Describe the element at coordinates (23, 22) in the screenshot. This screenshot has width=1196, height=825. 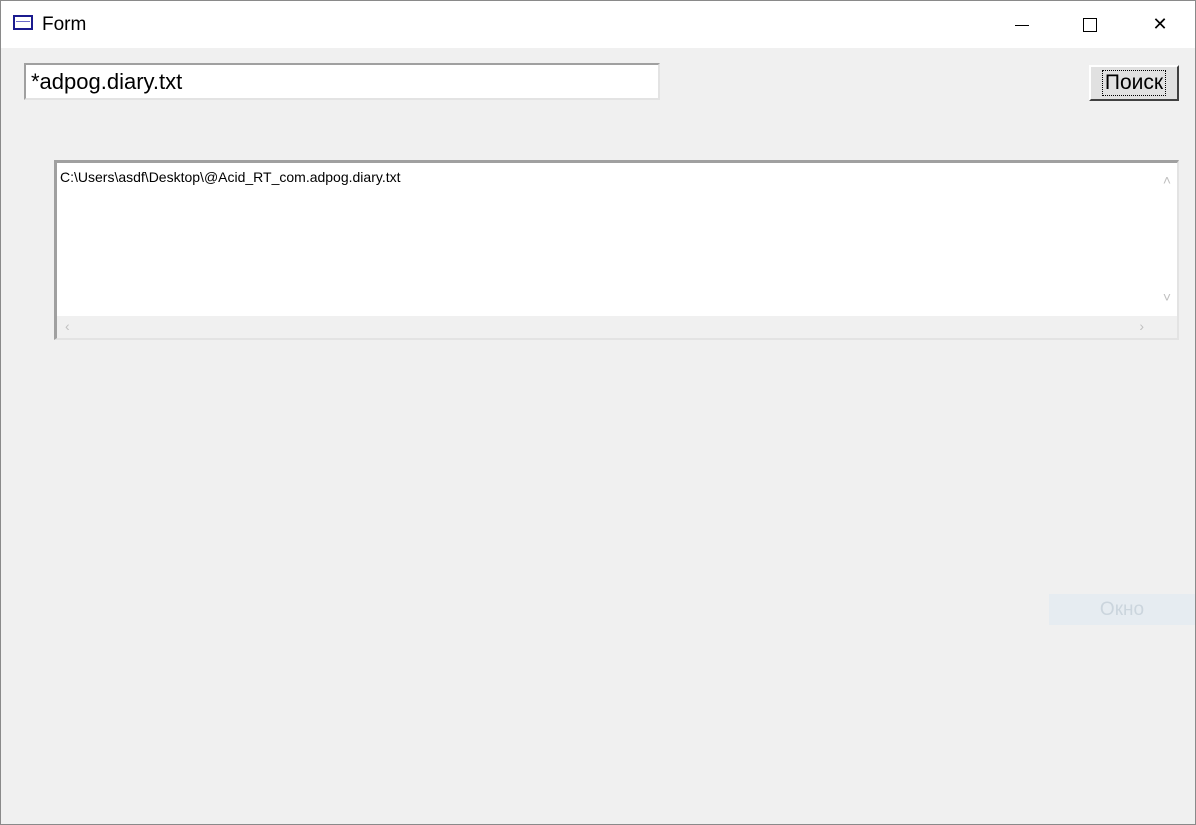
I see `window-icon` at that location.